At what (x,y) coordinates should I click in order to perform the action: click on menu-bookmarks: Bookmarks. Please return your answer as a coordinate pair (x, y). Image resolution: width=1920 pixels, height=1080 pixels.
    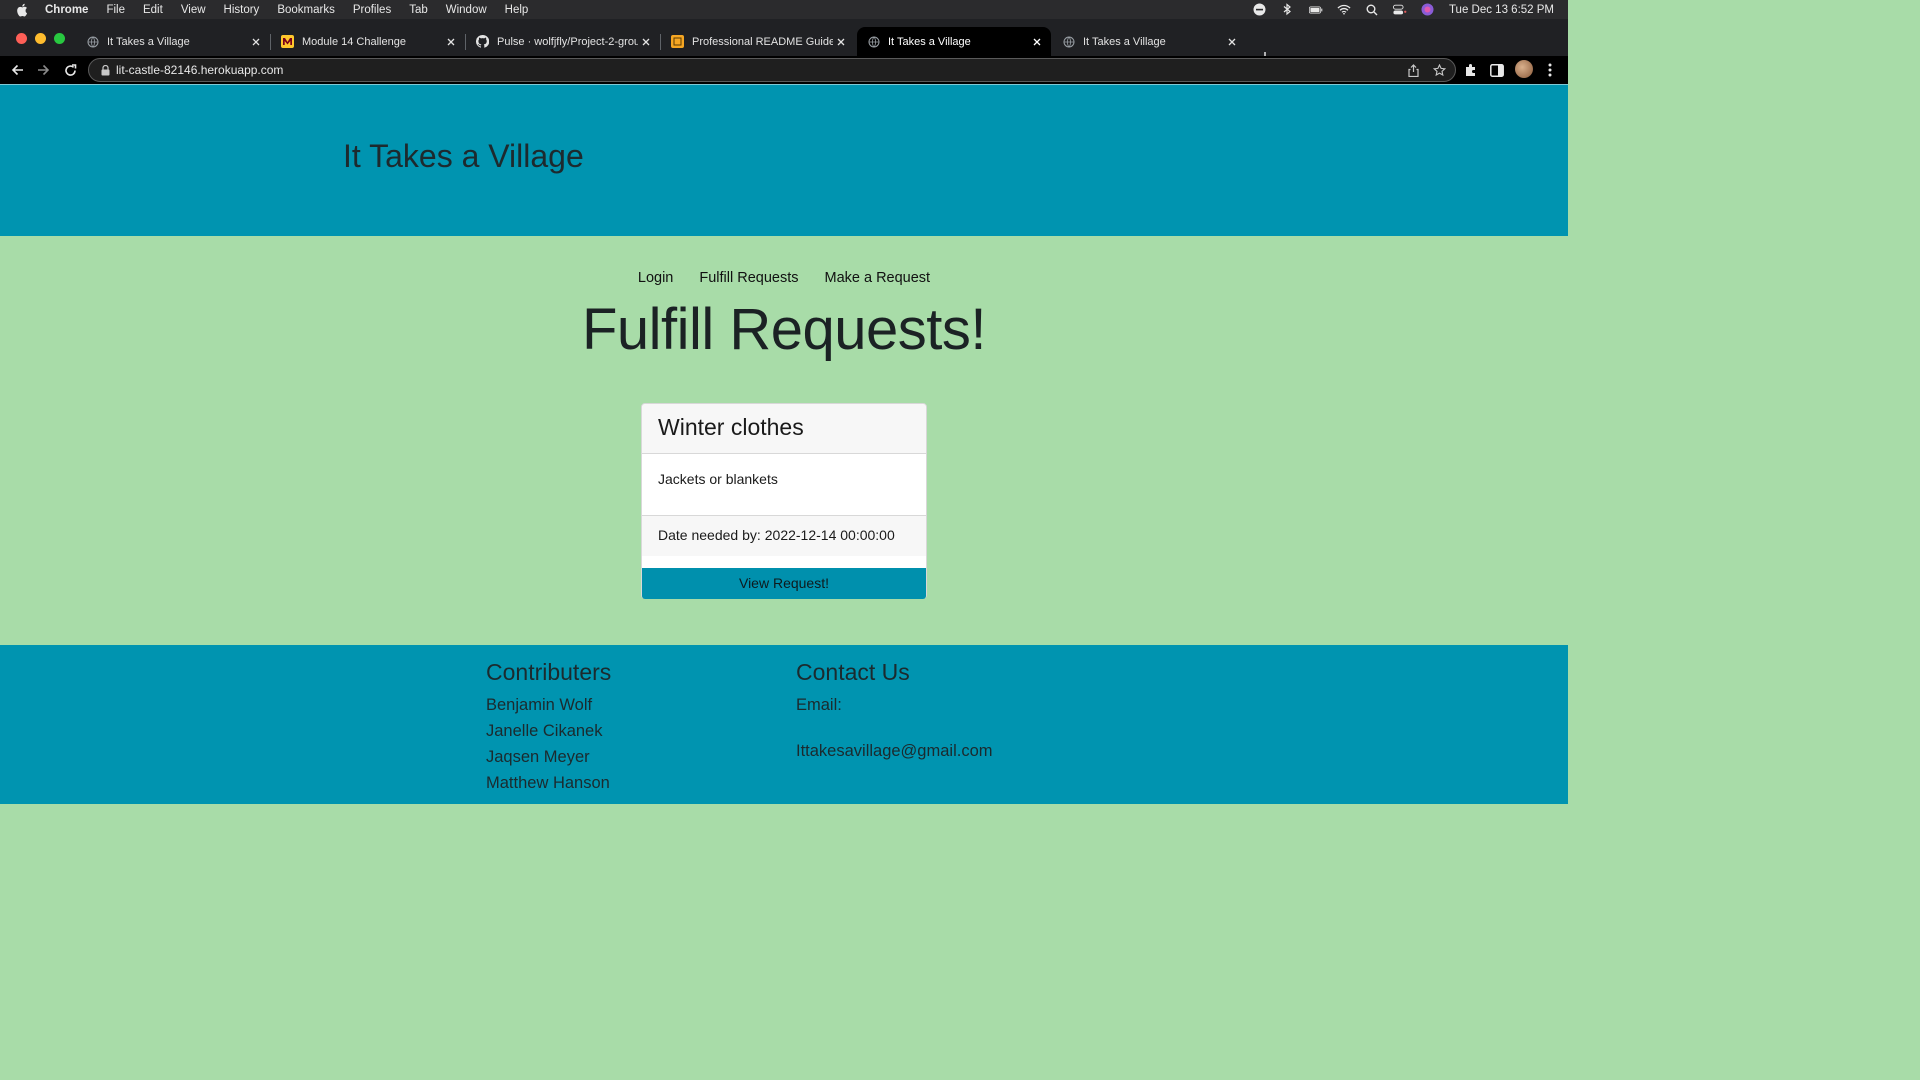
    Looking at the image, I should click on (306, 10).